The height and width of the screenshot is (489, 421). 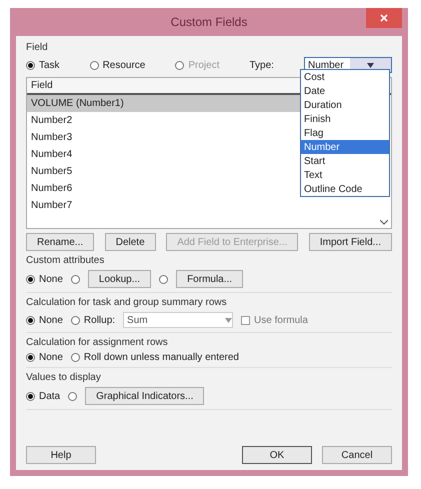 I want to click on group-label: Calculation for assignment rows, so click(x=97, y=342).